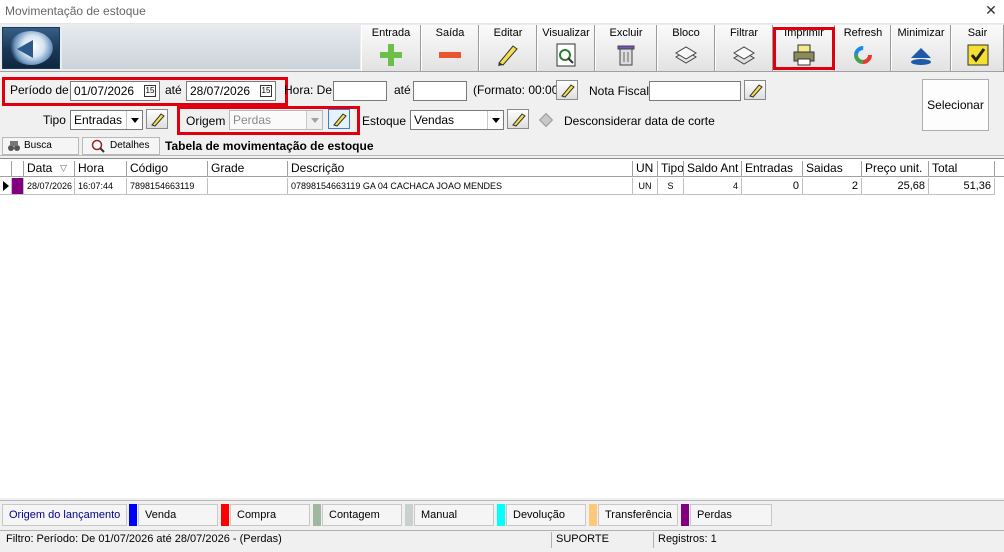 This screenshot has height=552, width=1004. I want to click on plus-icon, so click(391, 55).